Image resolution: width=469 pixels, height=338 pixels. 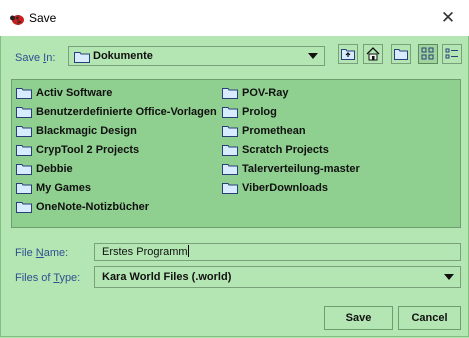 I want to click on file-name-label-accel: N, so click(x=39, y=253).